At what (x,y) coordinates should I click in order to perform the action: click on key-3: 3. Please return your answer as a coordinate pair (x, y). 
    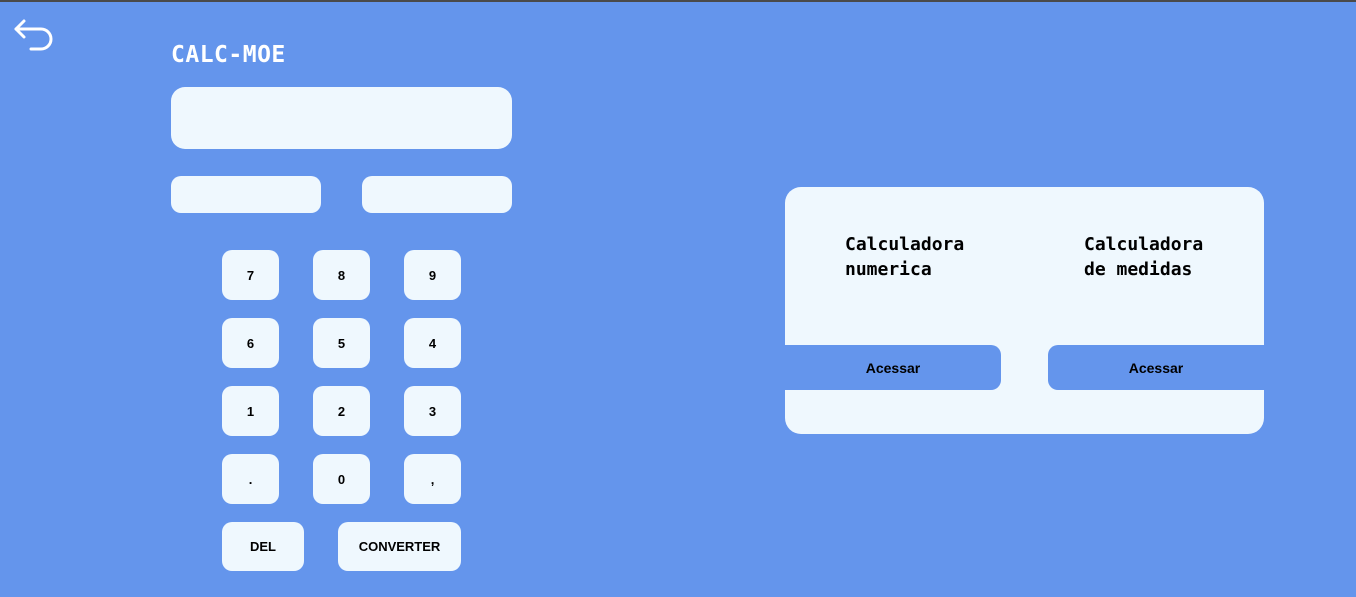
    Looking at the image, I should click on (432, 411).